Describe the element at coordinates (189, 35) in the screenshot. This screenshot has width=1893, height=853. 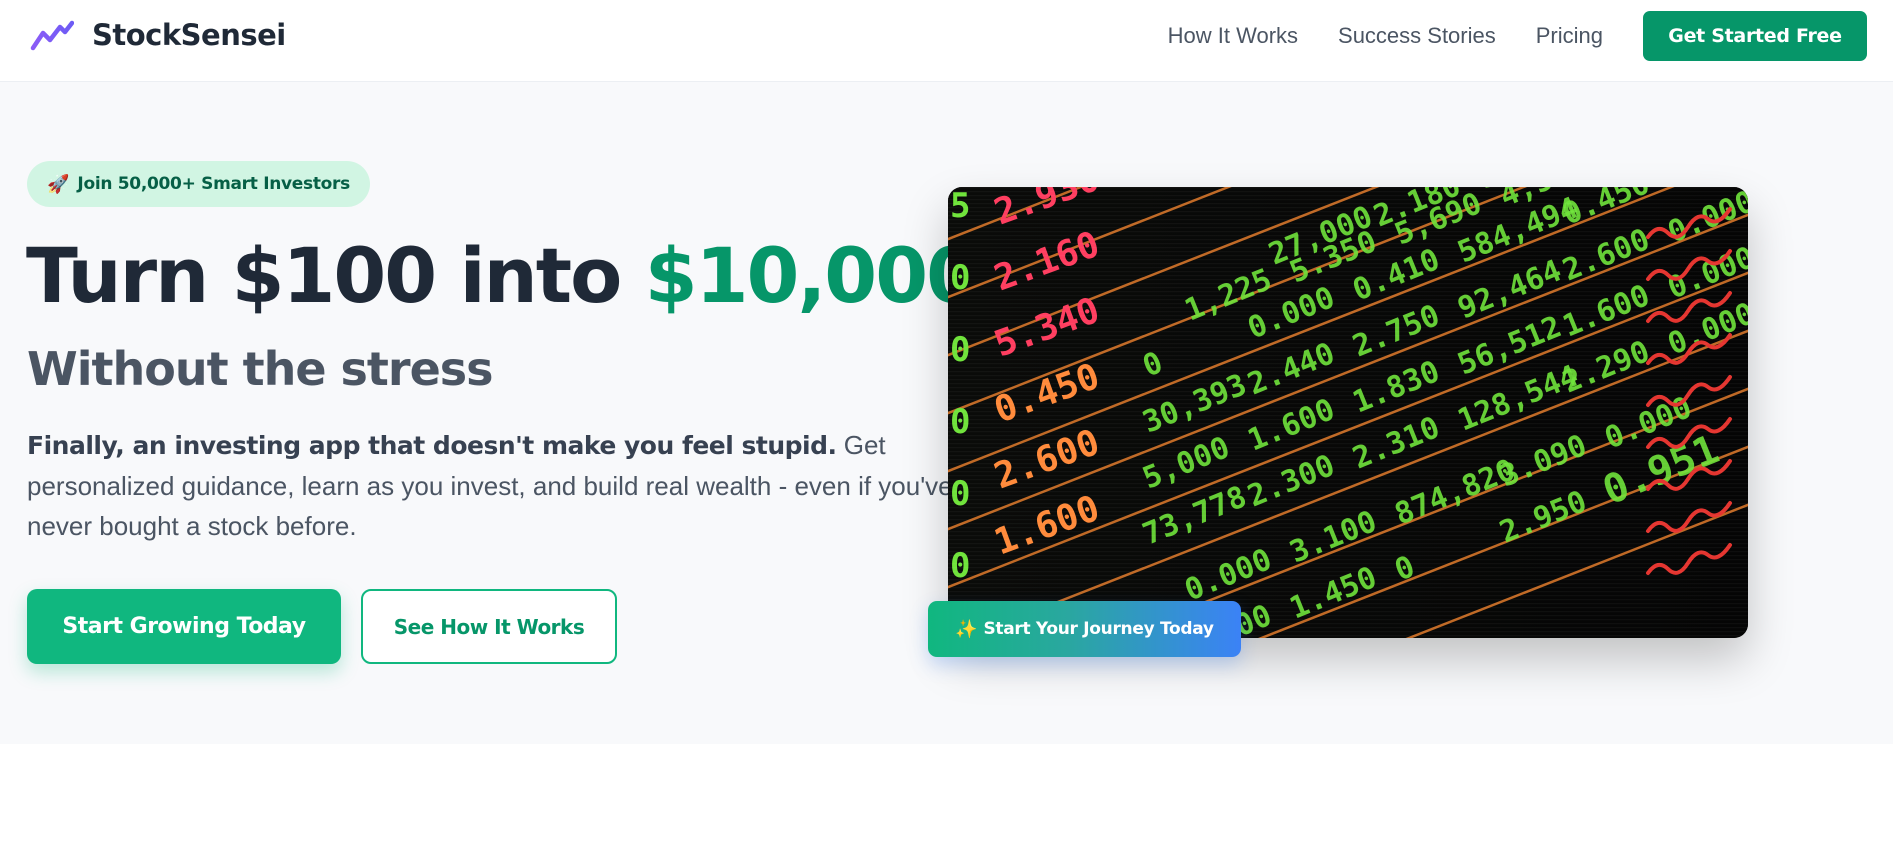
I see `brand-name: StockSensei` at that location.